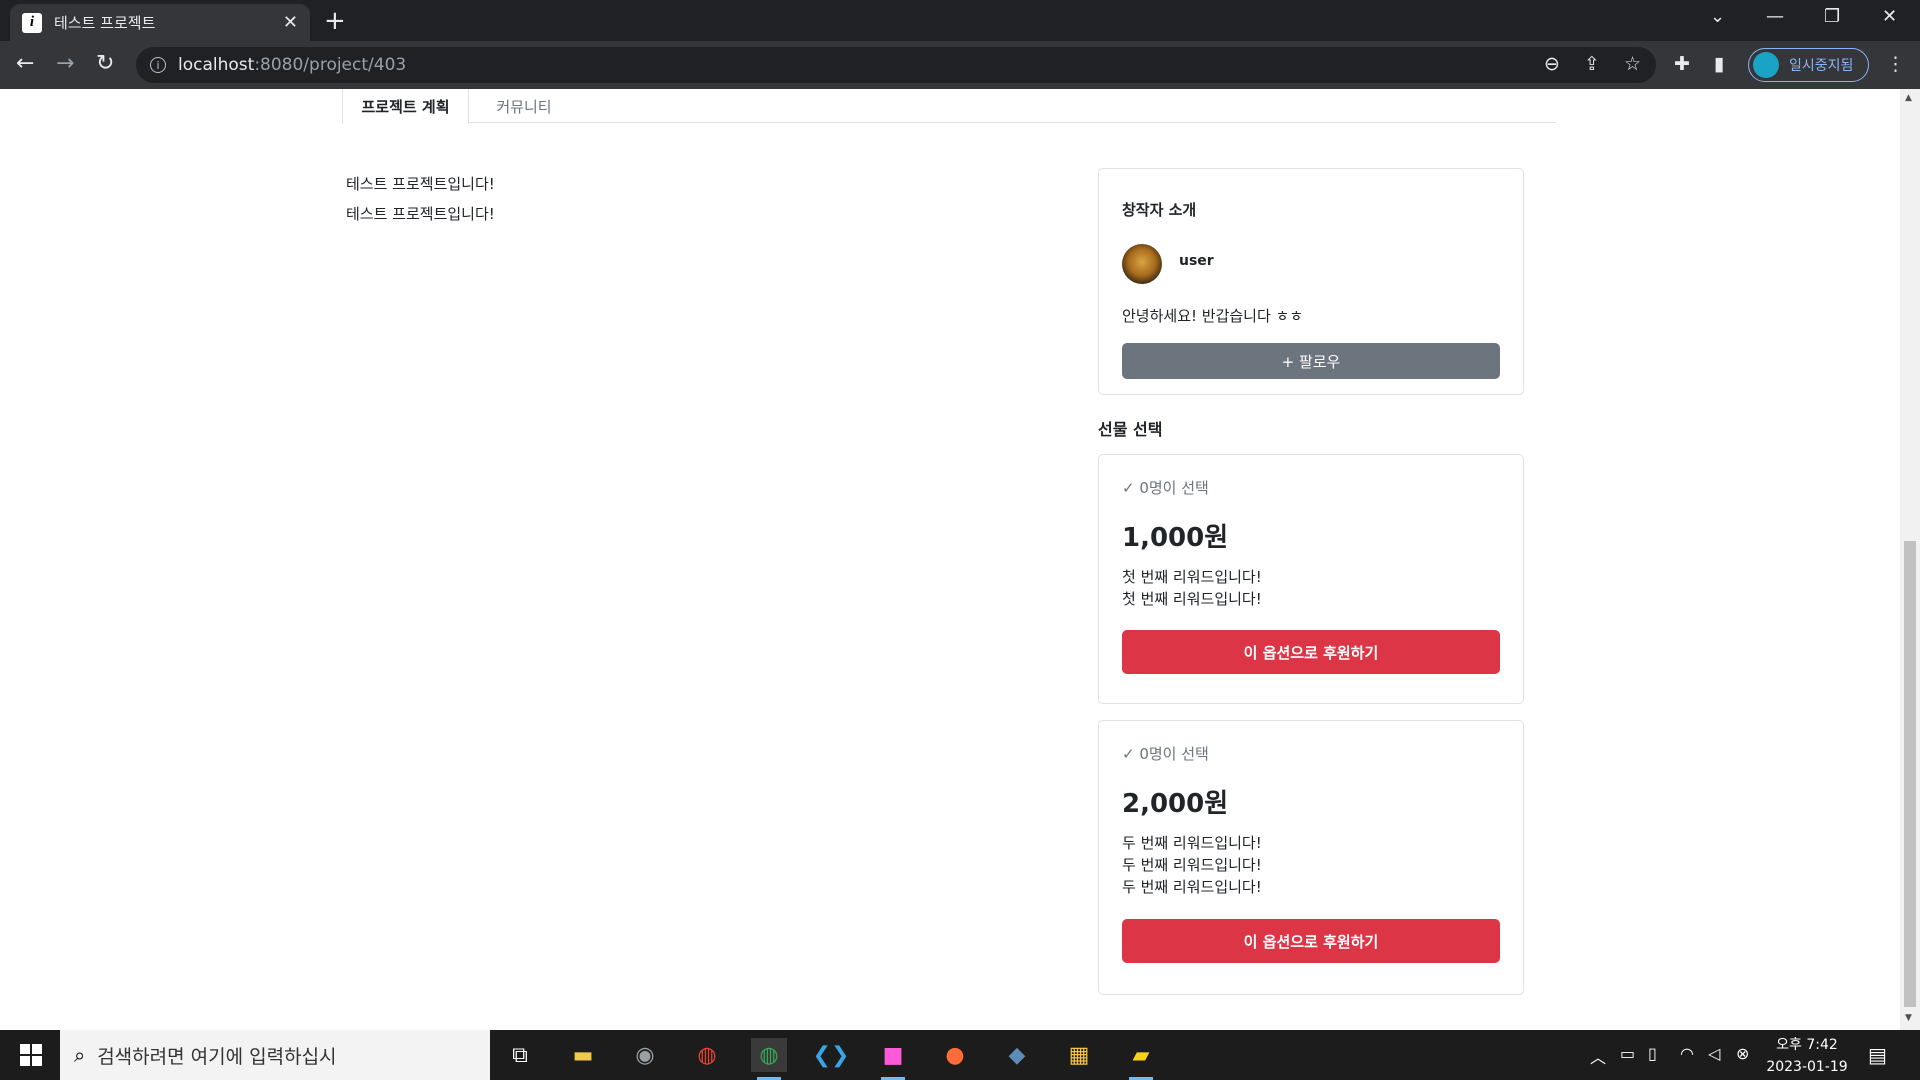 This screenshot has height=1080, width=1920. What do you see at coordinates (65, 63) in the screenshot?
I see `forward-button: →` at bounding box center [65, 63].